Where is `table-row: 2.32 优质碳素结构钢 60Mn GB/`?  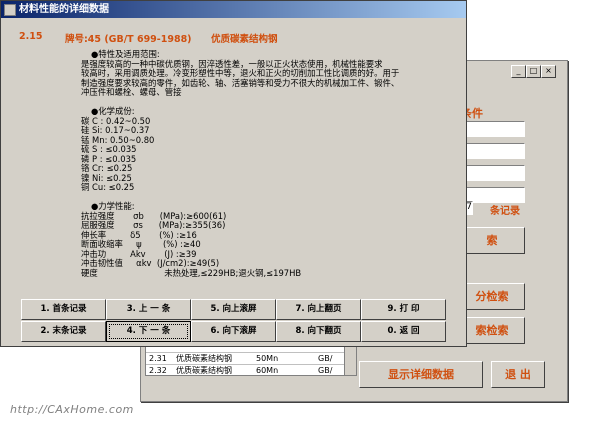 table-row: 2.32 优质碳素结构钢 60Mn GB/ is located at coordinates (251, 370).